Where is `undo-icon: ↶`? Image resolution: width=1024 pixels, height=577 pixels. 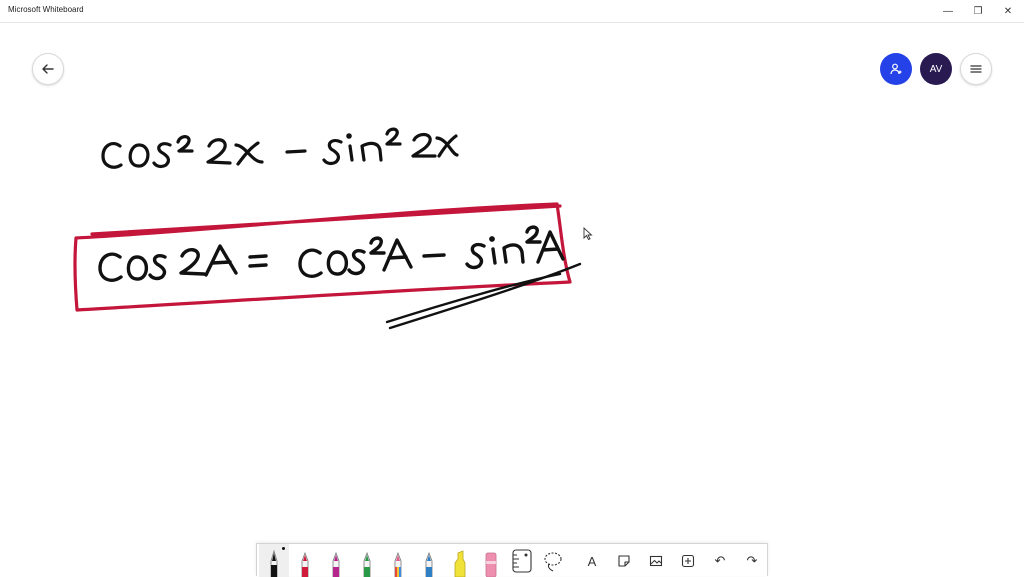
undo-icon: ↶ is located at coordinates (720, 560).